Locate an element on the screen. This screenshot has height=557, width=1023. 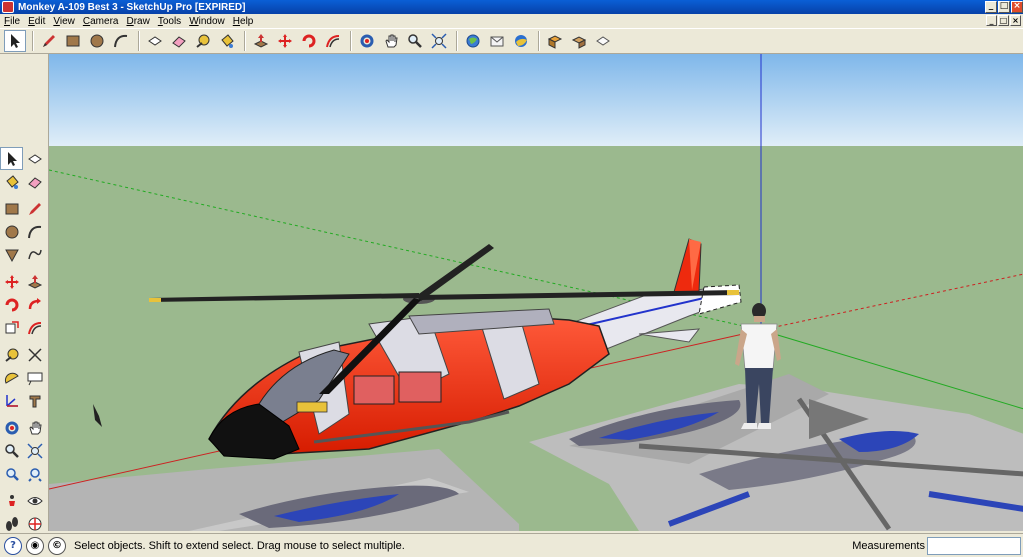
section-plane-icon is located at coordinates (34, 523).